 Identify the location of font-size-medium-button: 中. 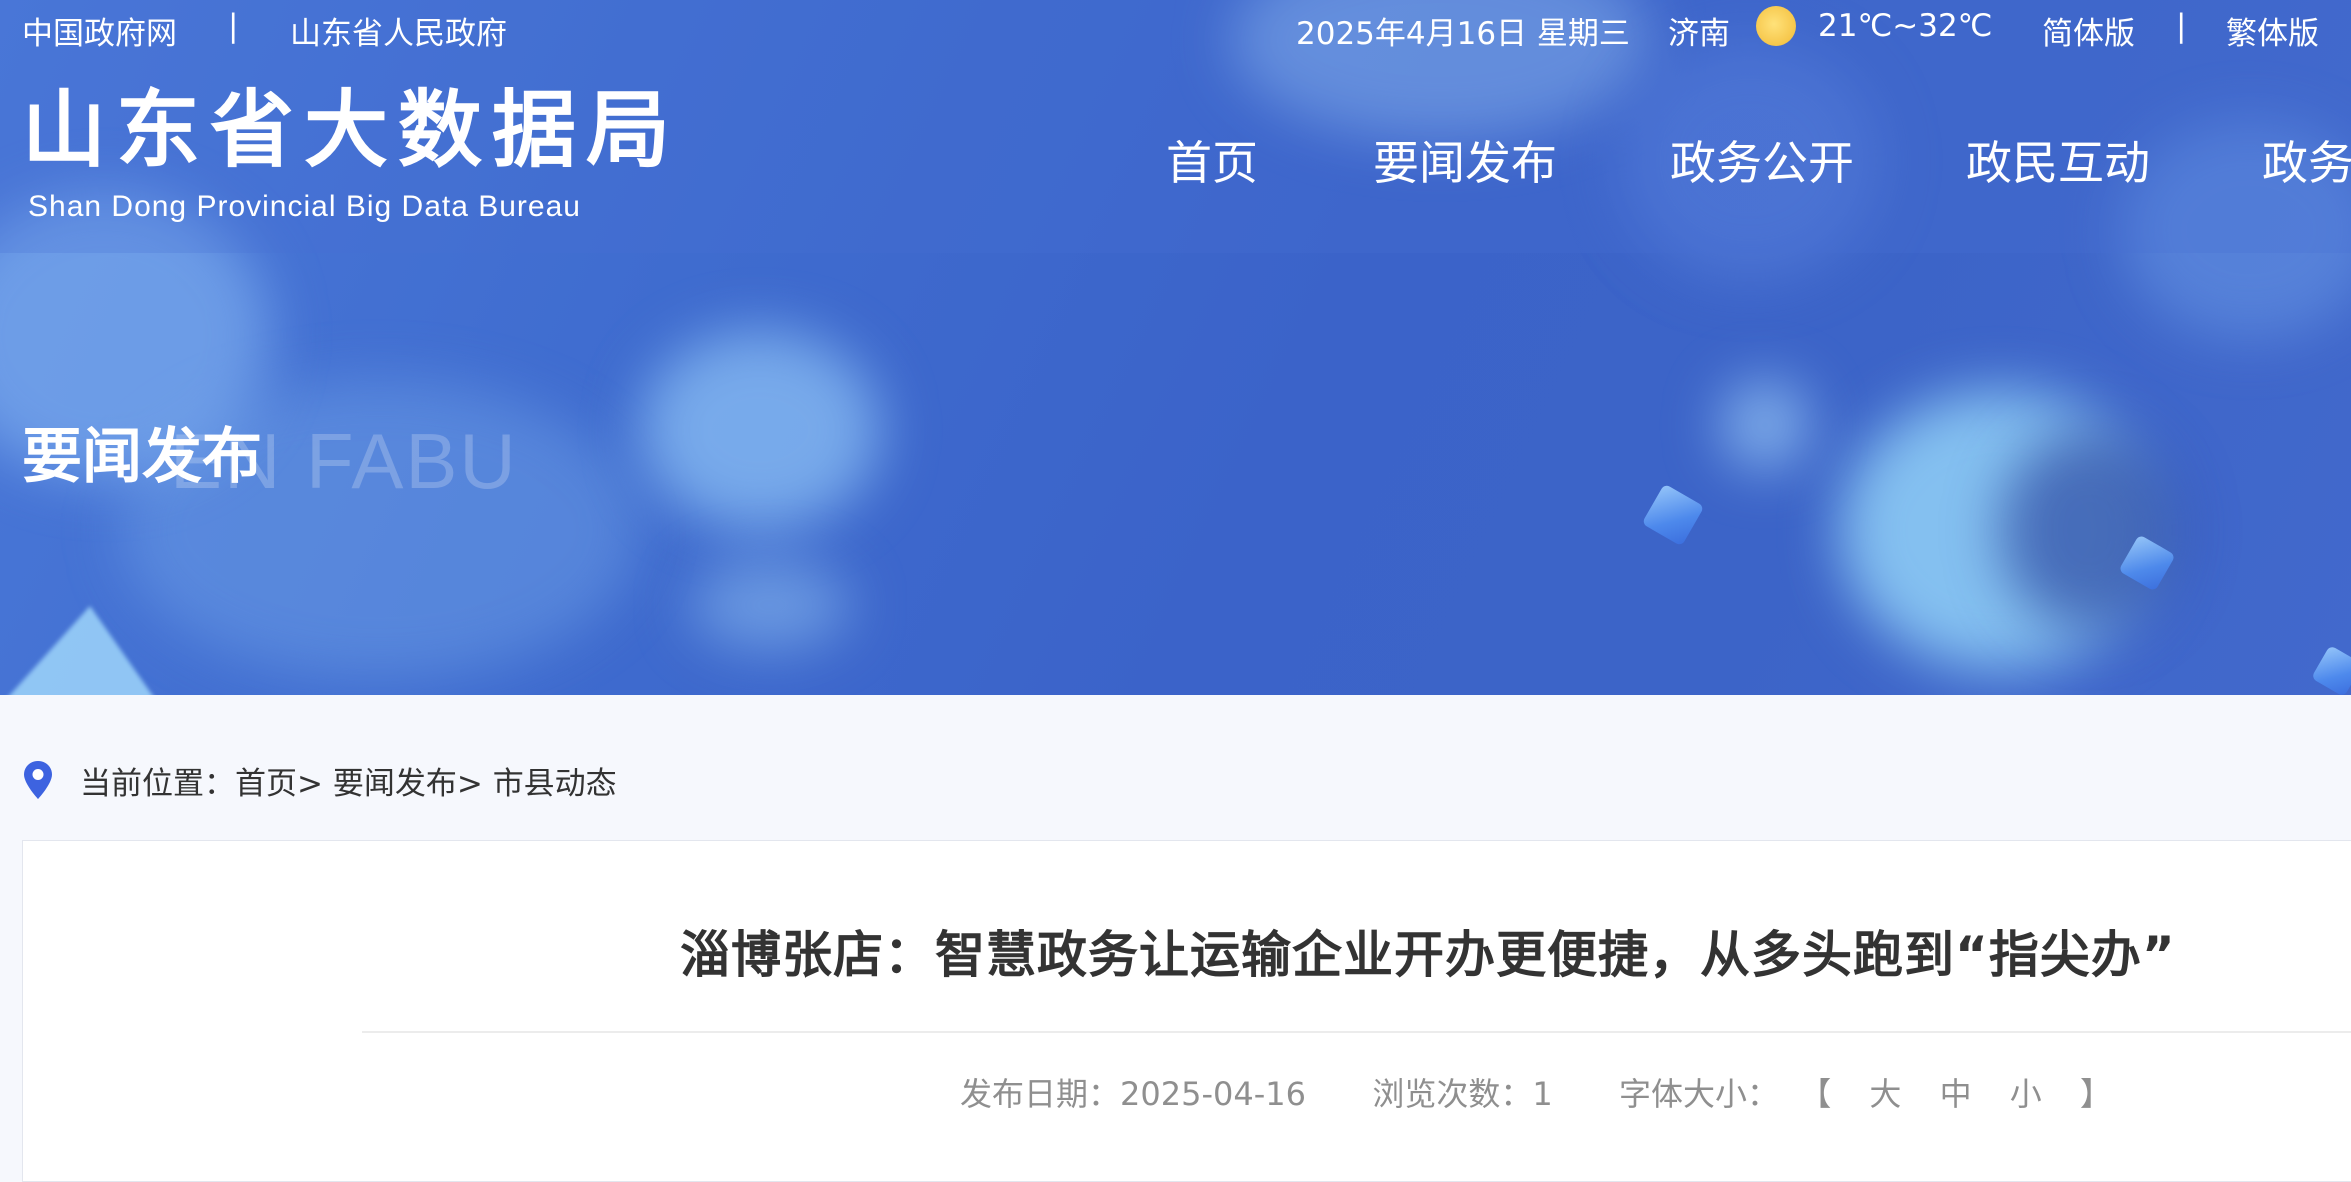
(1958, 1094).